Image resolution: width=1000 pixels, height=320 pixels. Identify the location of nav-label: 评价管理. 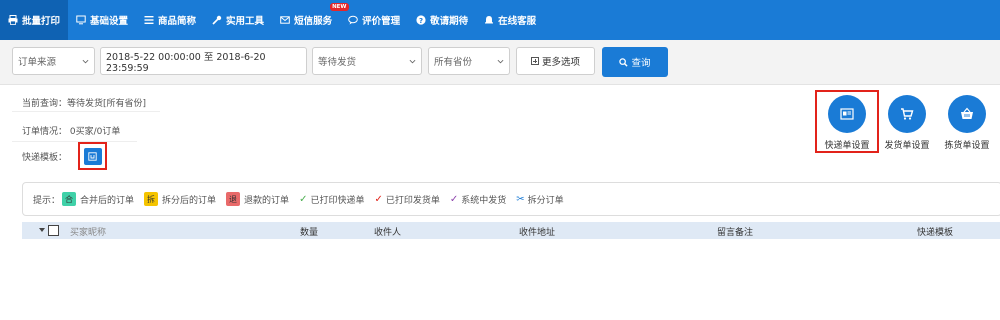
(381, 21).